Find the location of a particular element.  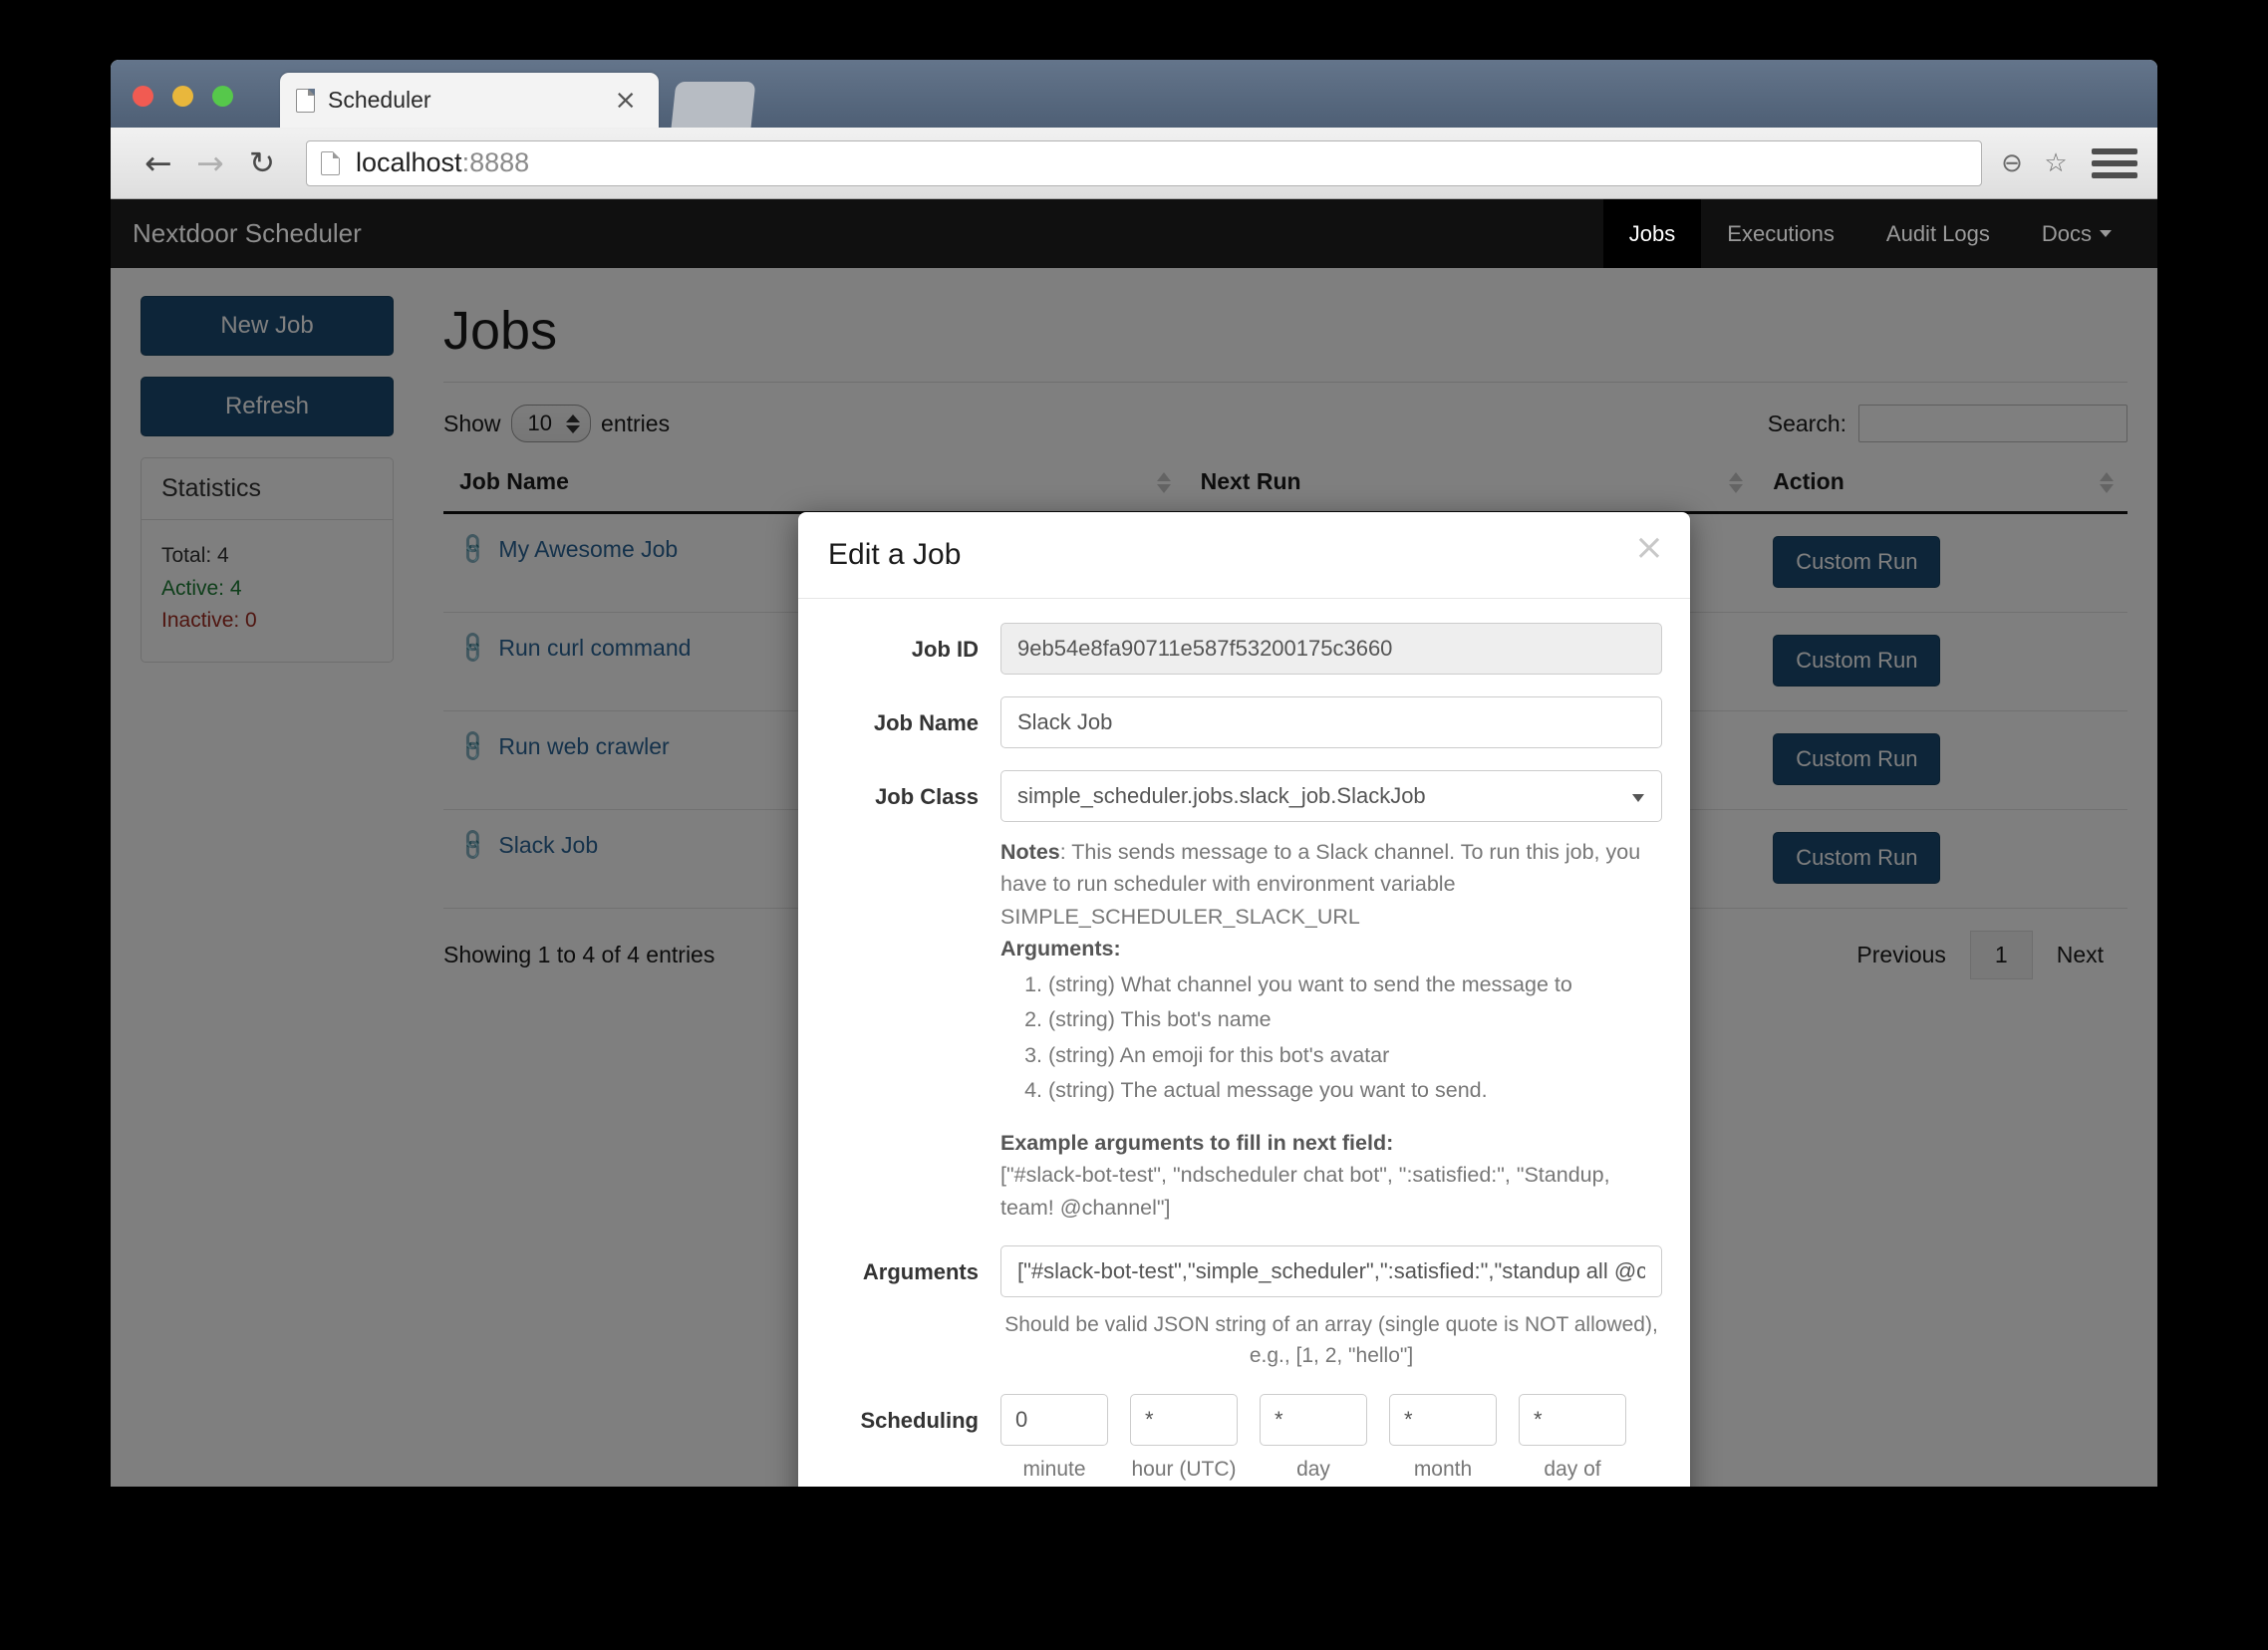

cron-day-caption: day is located at coordinates (1313, 1469).